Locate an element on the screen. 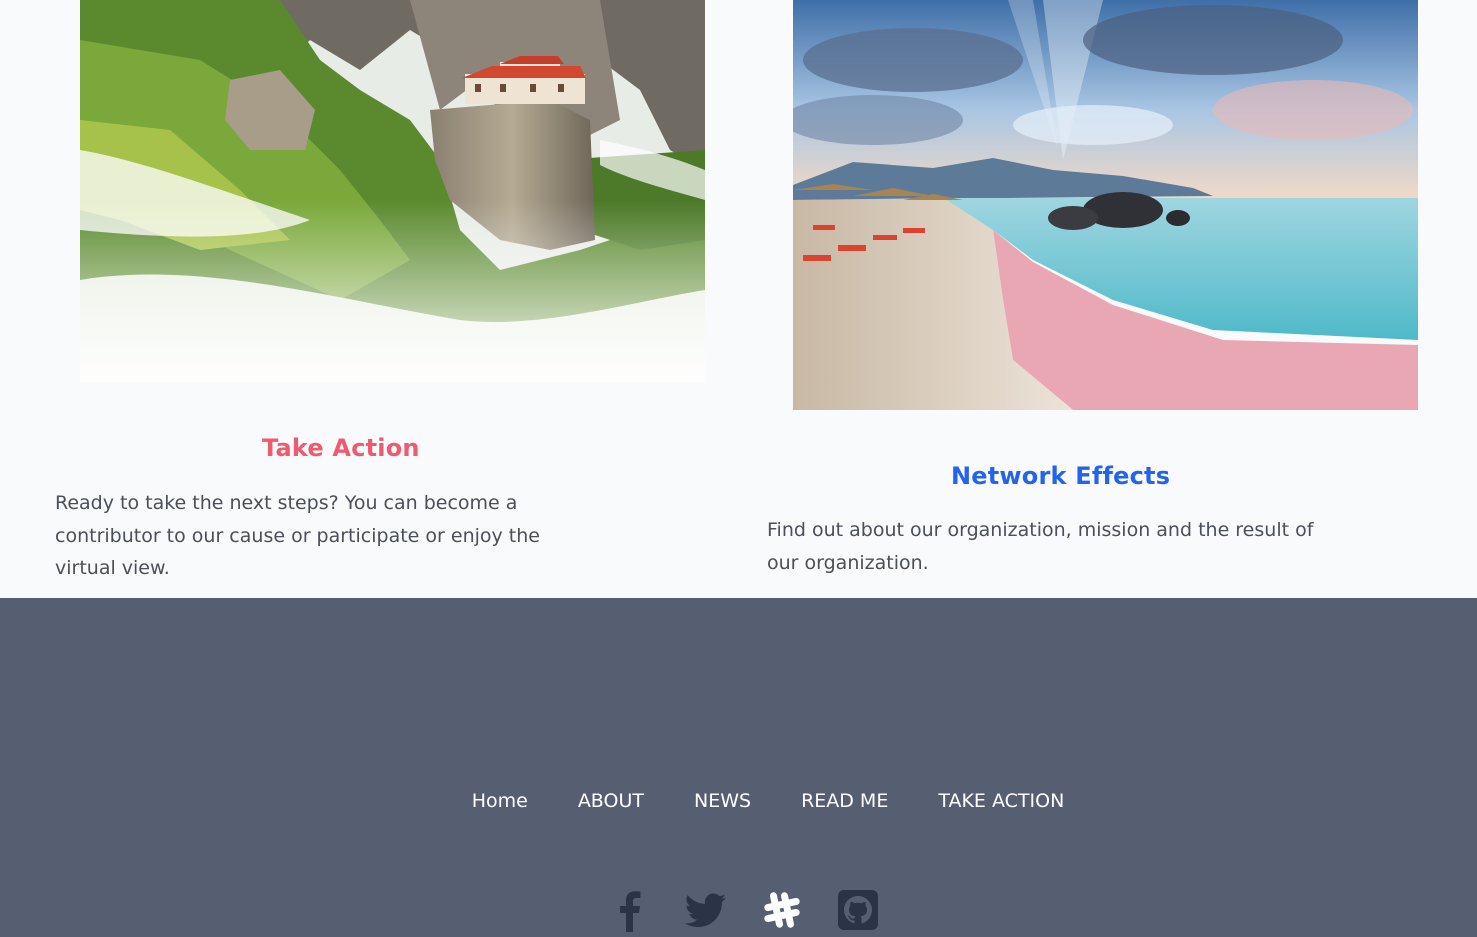  slack-icon is located at coordinates (782, 910).